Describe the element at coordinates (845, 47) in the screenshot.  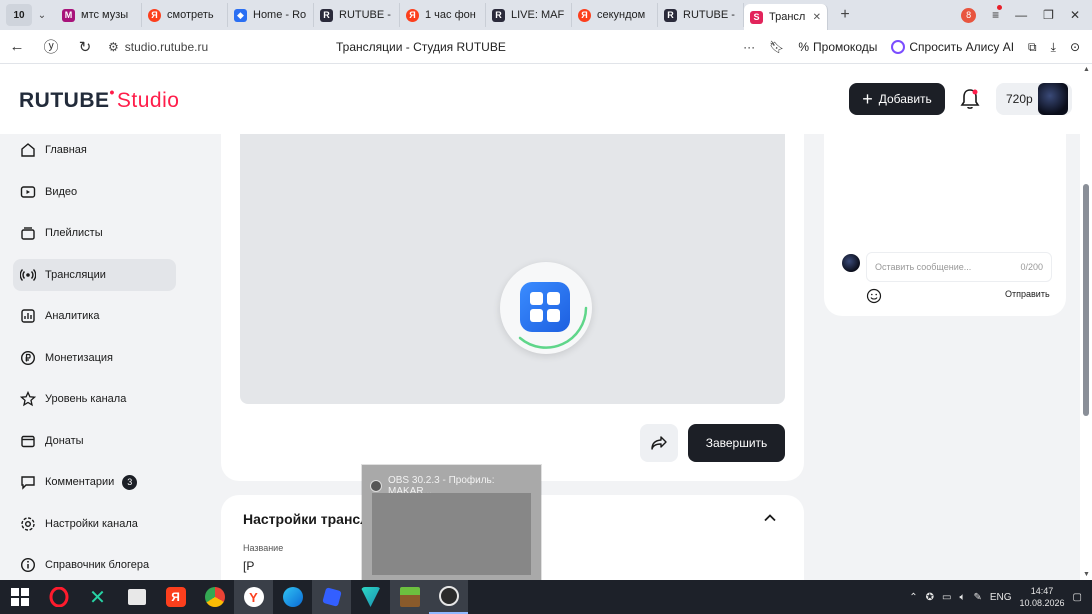
I see `promo-label: Промокоды` at that location.